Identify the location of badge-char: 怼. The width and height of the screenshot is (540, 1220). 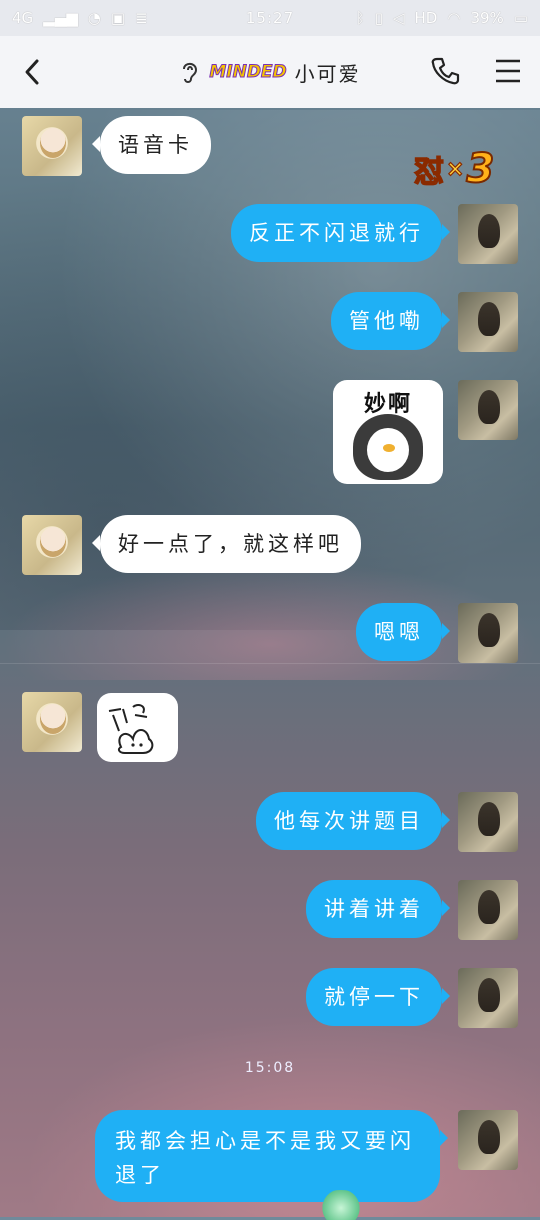
(429, 172).